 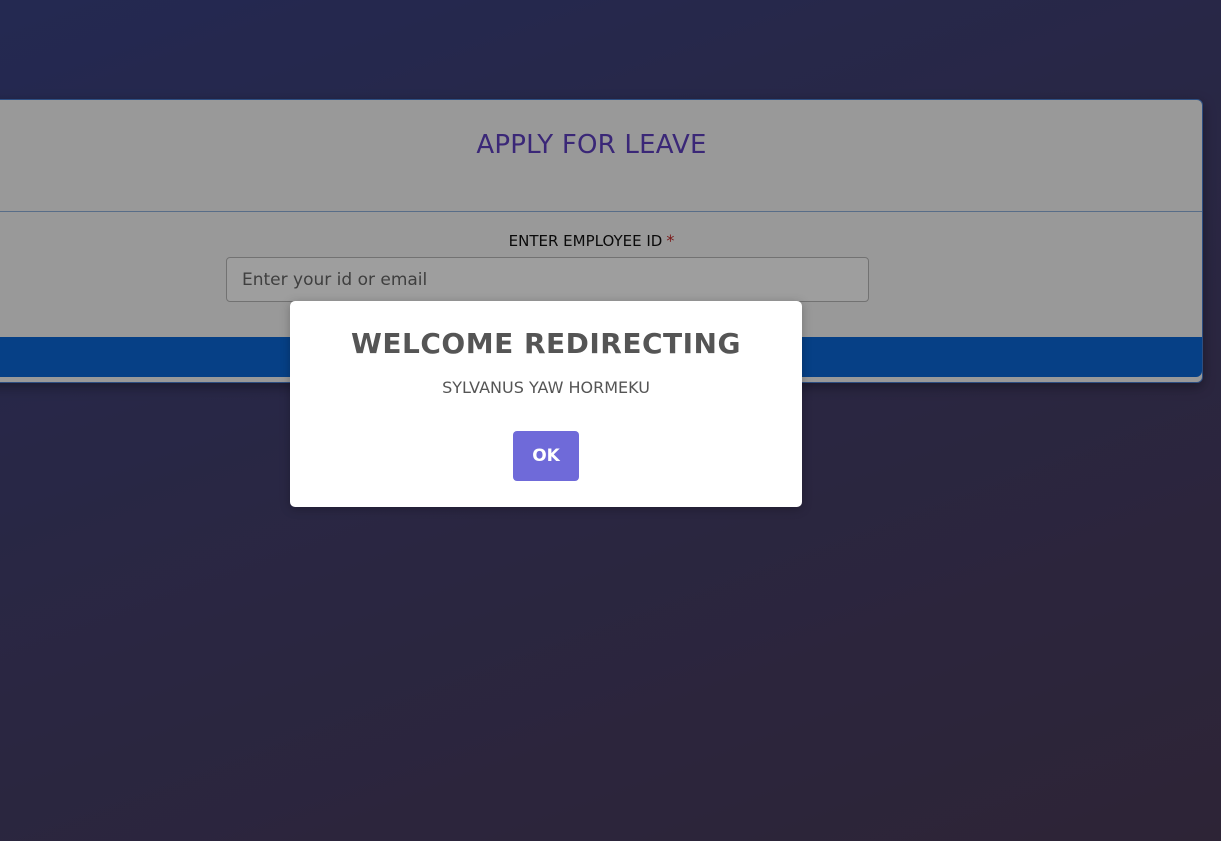 I want to click on dialog-title: WELCOME REDIRECTING, so click(x=546, y=343).